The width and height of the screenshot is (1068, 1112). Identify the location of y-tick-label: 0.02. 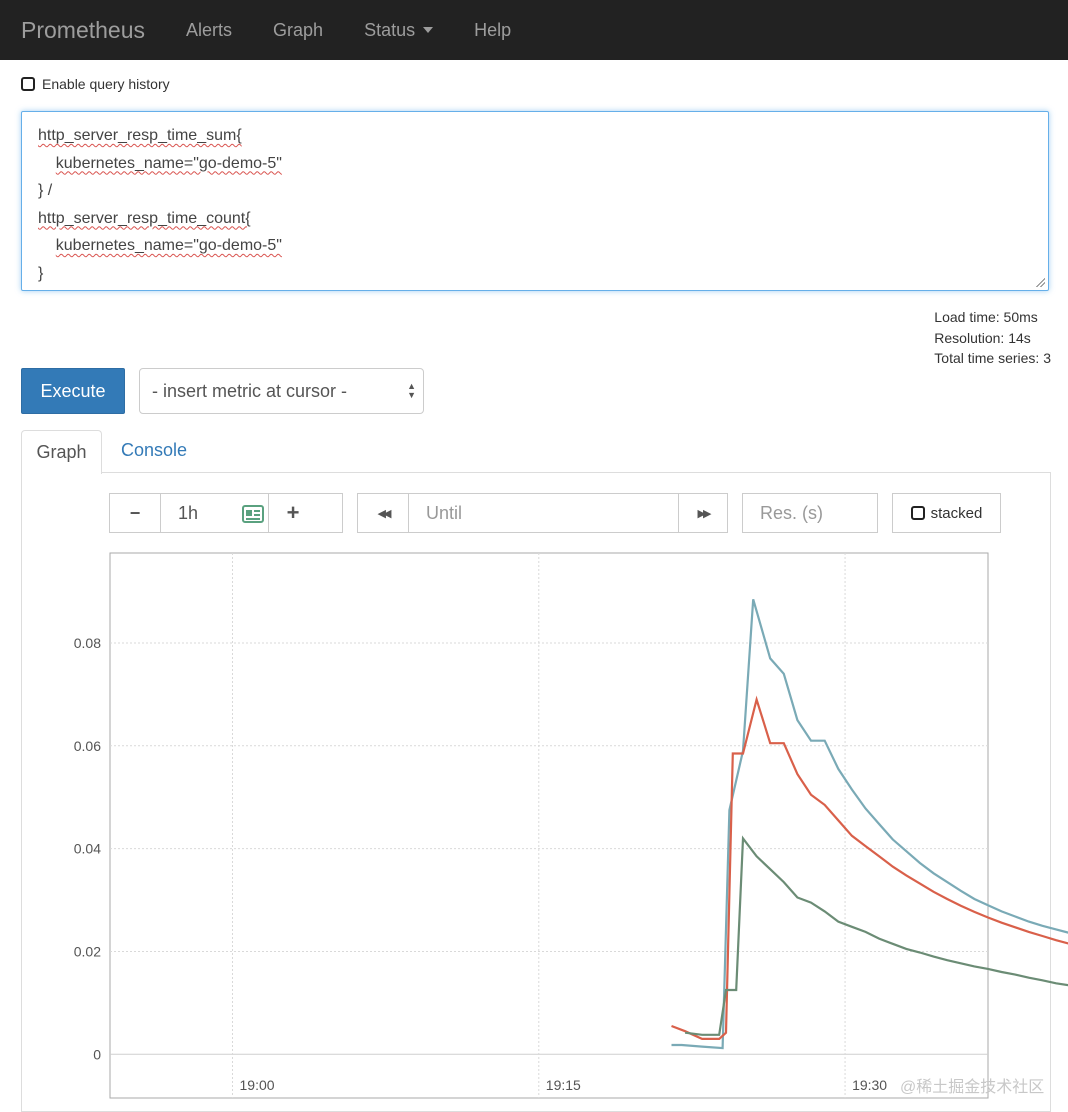
(87, 951).